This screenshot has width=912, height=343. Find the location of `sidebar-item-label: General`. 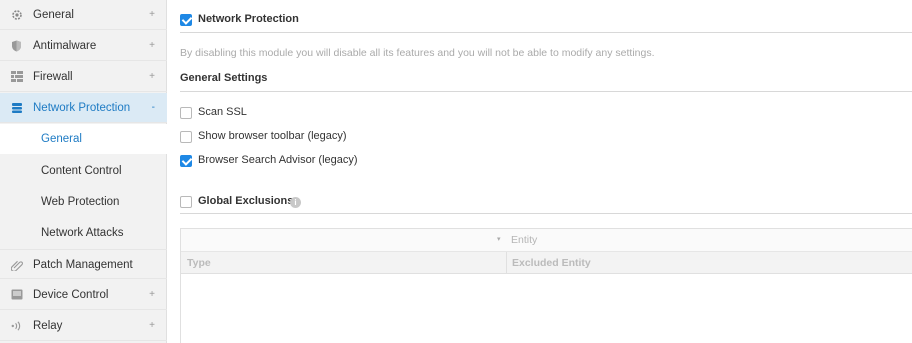

sidebar-item-label: General is located at coordinates (53, 15).